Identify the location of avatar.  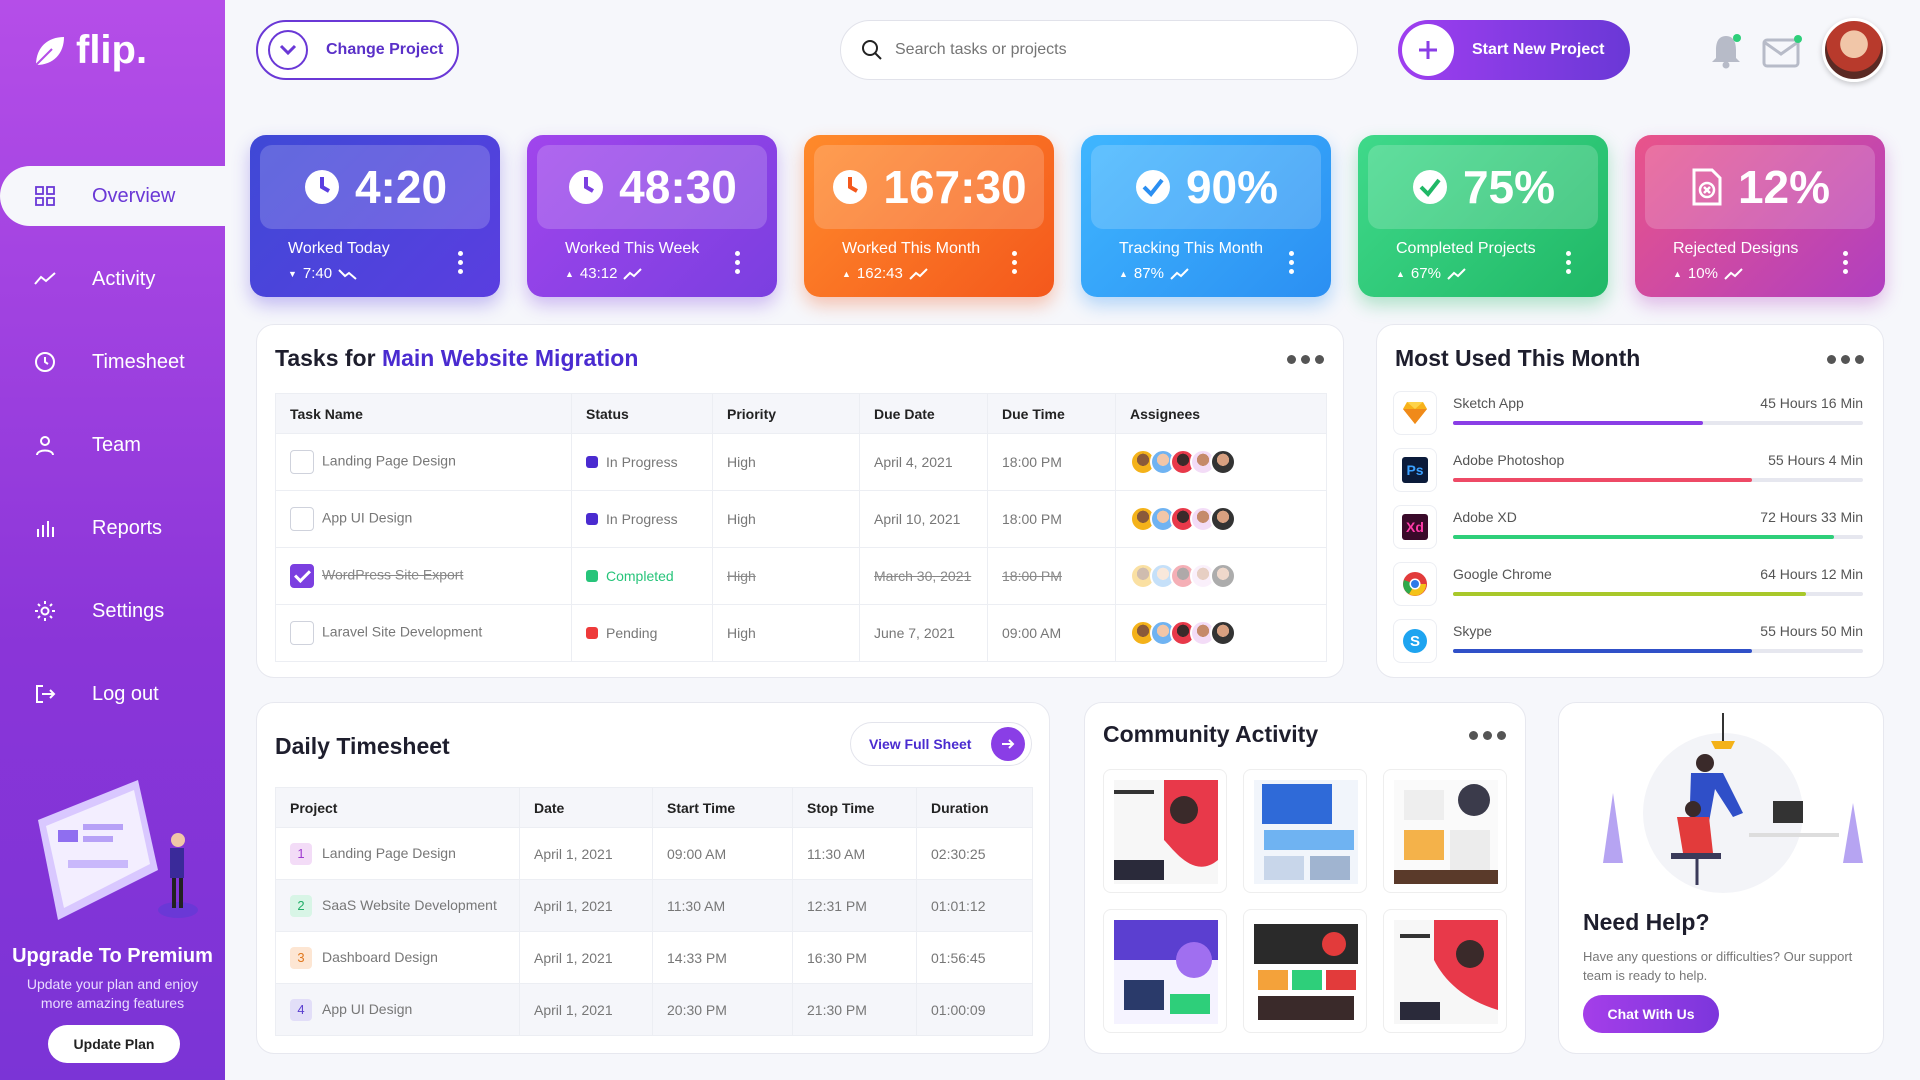
(1854, 50).